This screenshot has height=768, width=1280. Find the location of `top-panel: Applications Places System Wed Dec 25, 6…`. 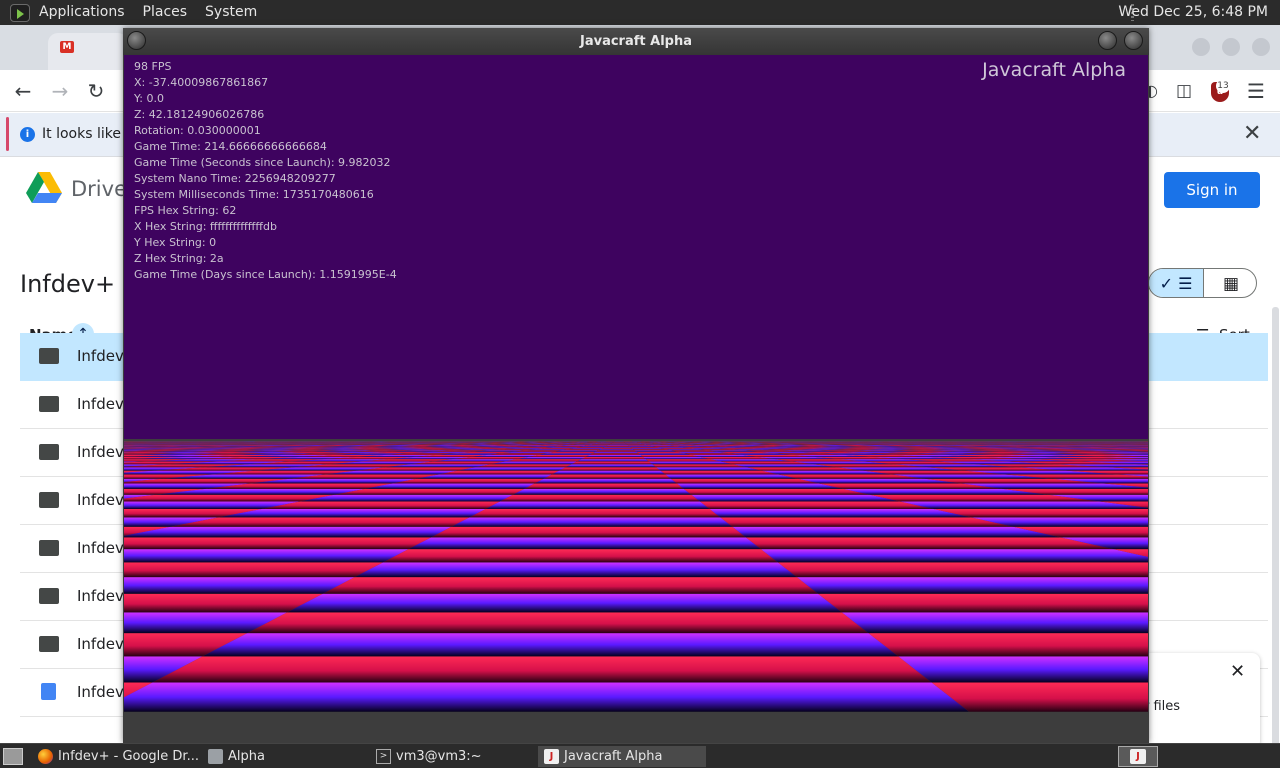

top-panel: Applications Places System Wed Dec 25, 6… is located at coordinates (640, 12).